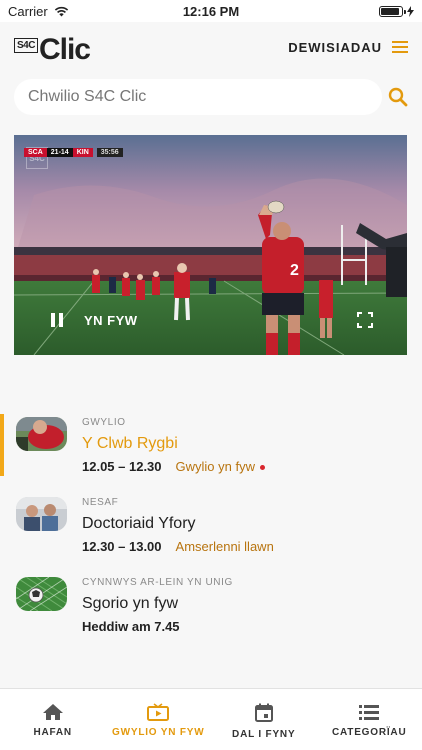 This screenshot has width=422, height=750. I want to click on list-icon, so click(369, 712).